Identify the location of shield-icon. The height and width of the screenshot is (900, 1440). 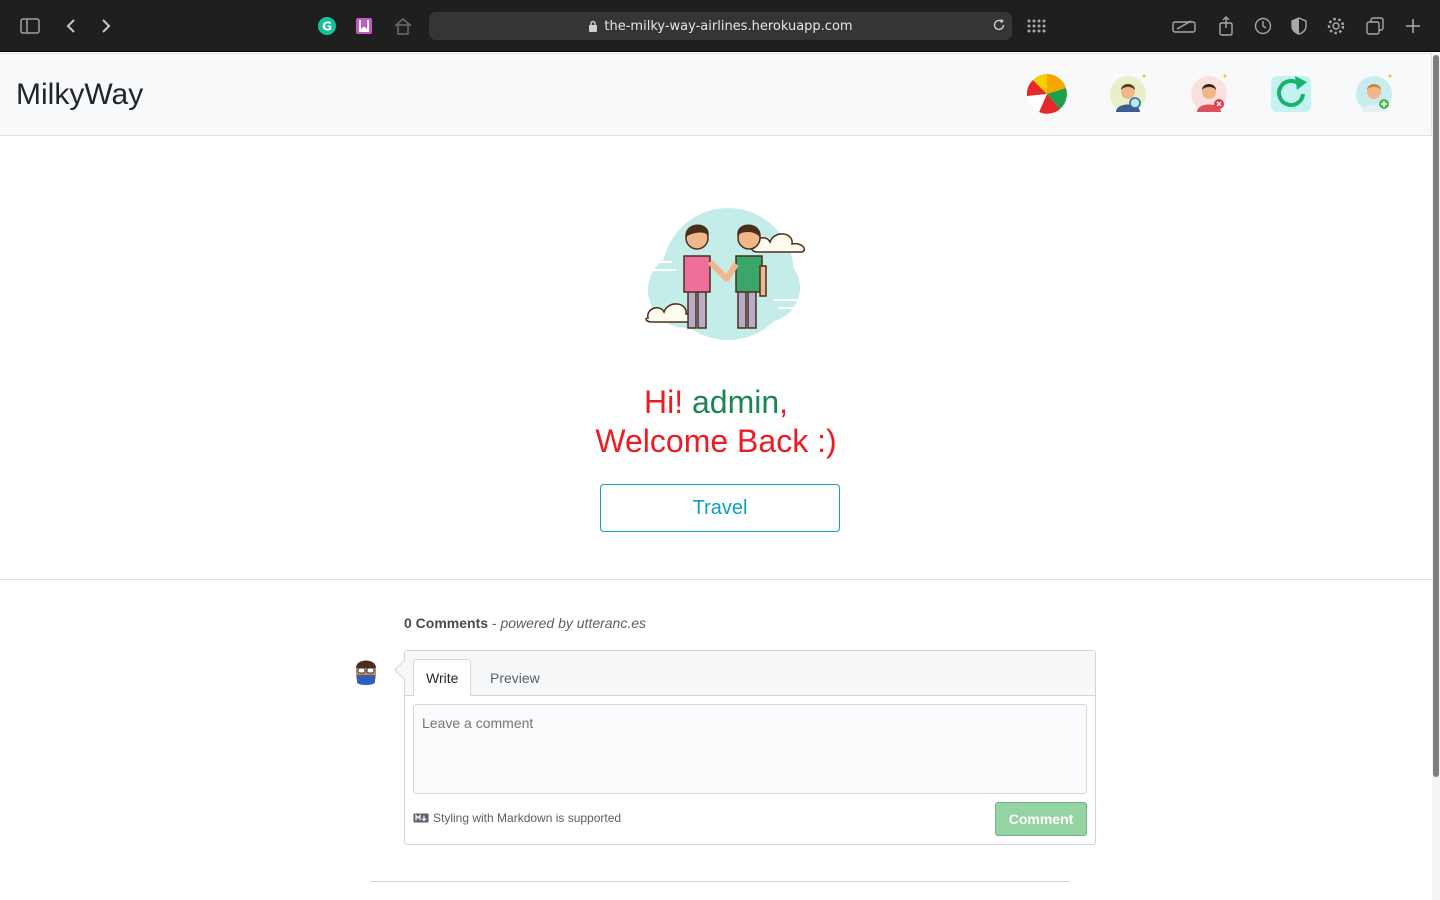
(1299, 26).